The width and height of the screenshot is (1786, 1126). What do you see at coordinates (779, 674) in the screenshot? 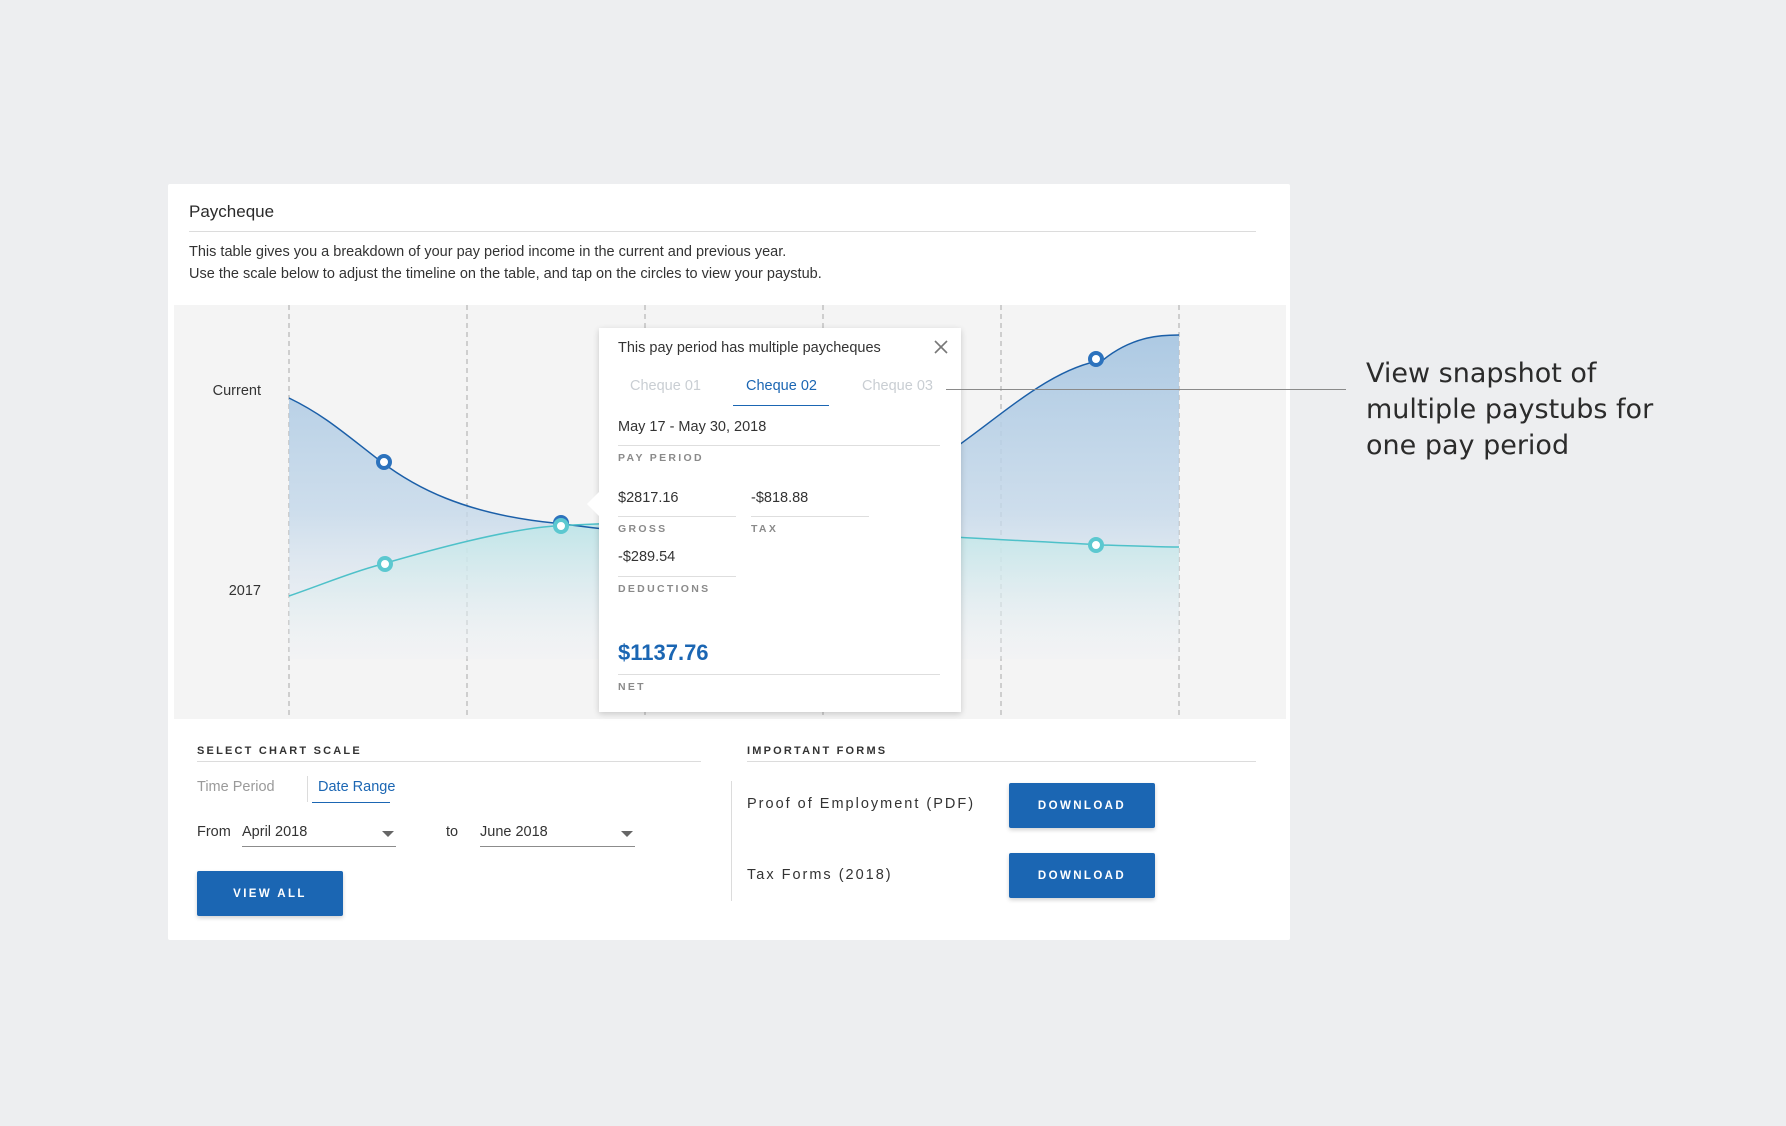
I see `net-rule` at bounding box center [779, 674].